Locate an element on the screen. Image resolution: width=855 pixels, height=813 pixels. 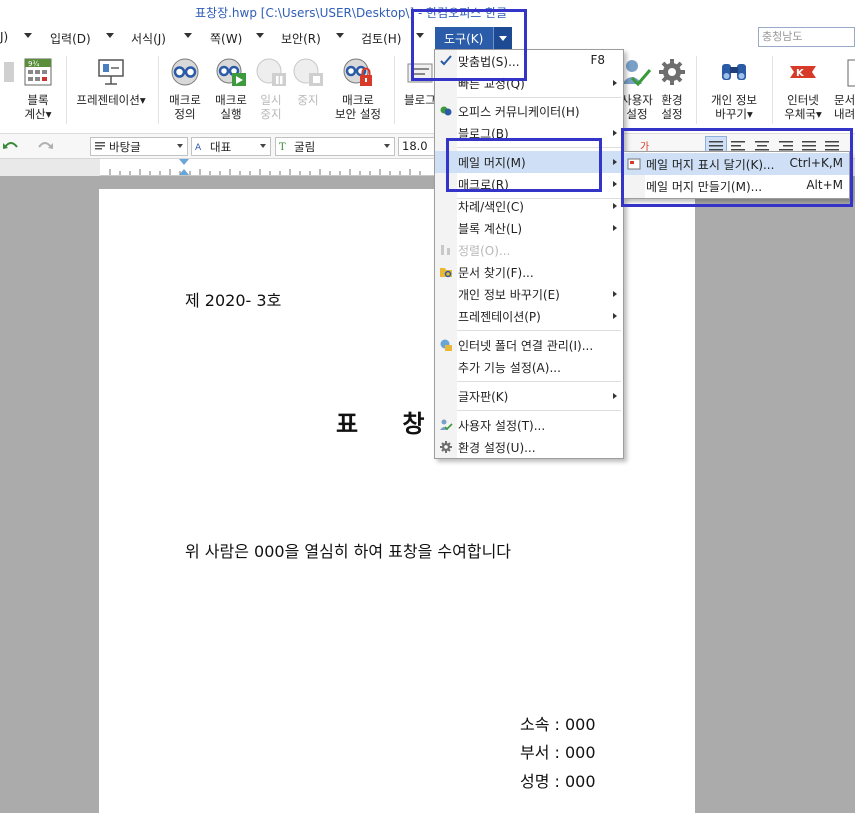
style-value: 바탕글 is located at coordinates (125, 147).